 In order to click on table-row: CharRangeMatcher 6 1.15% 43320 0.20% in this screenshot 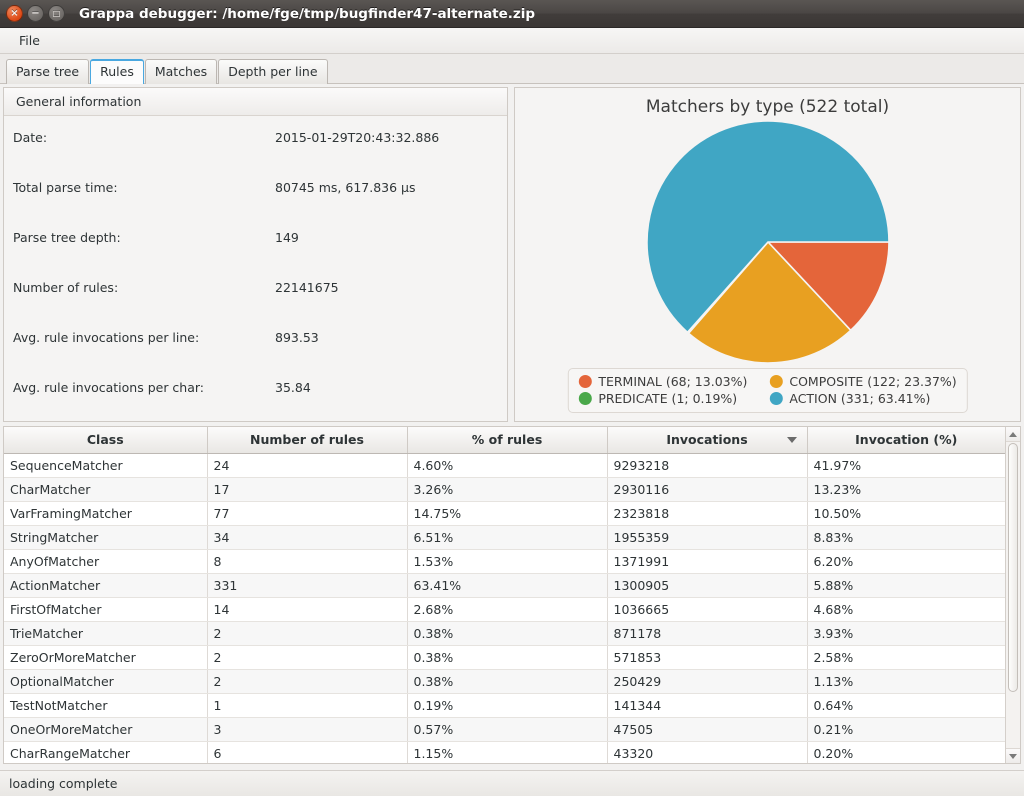, I will do `click(504, 752)`.